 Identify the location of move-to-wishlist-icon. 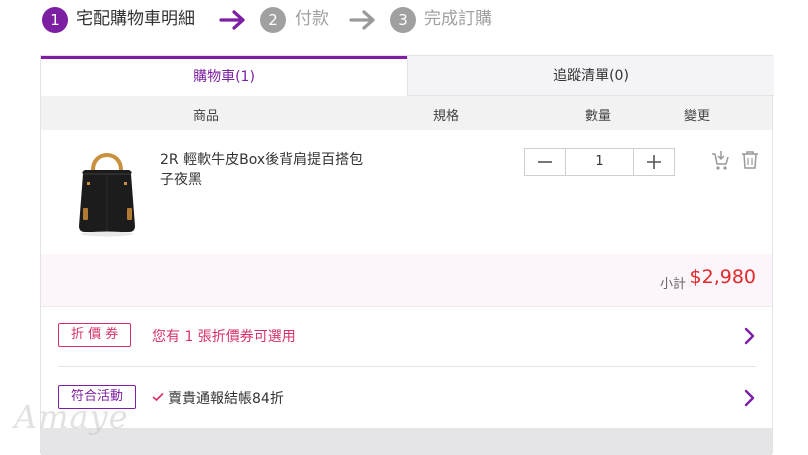
(720, 161).